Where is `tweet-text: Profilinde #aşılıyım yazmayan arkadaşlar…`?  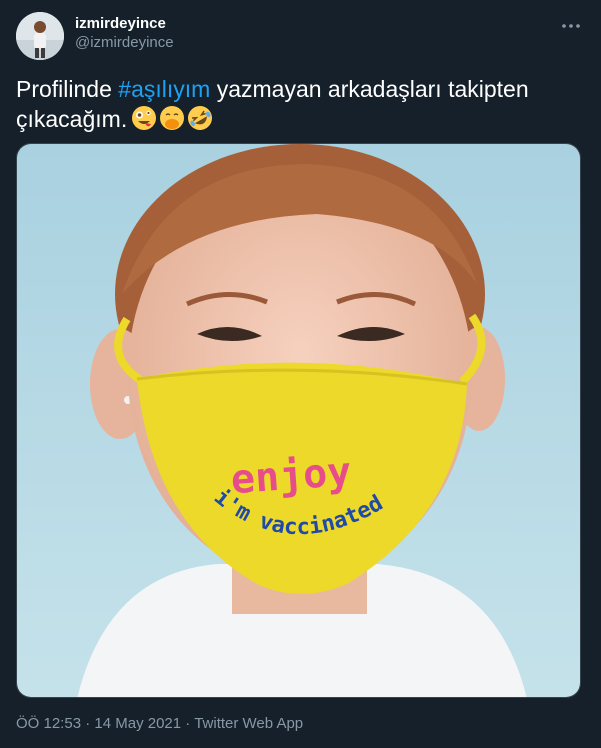 tweet-text: Profilinde #aşılıyım yazmayan arkadaşlar… is located at coordinates (300, 104).